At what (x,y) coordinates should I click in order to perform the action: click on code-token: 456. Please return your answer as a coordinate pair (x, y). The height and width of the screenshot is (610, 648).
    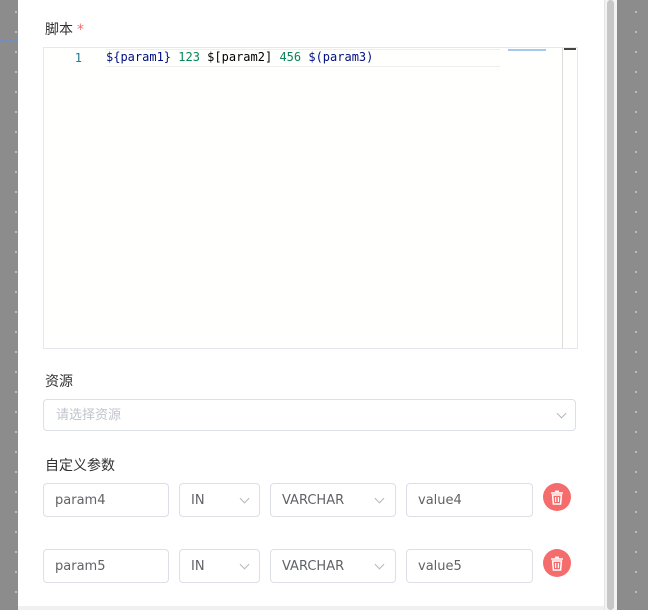
    Looking at the image, I should click on (290, 57).